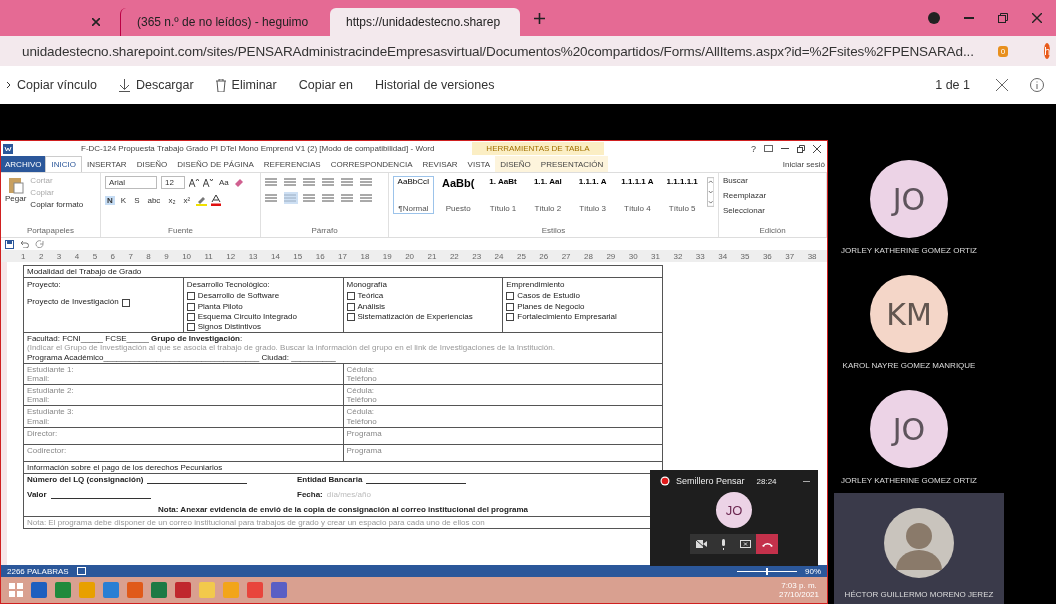  I want to click on toolbar-button: Eliminar, so click(246, 85).